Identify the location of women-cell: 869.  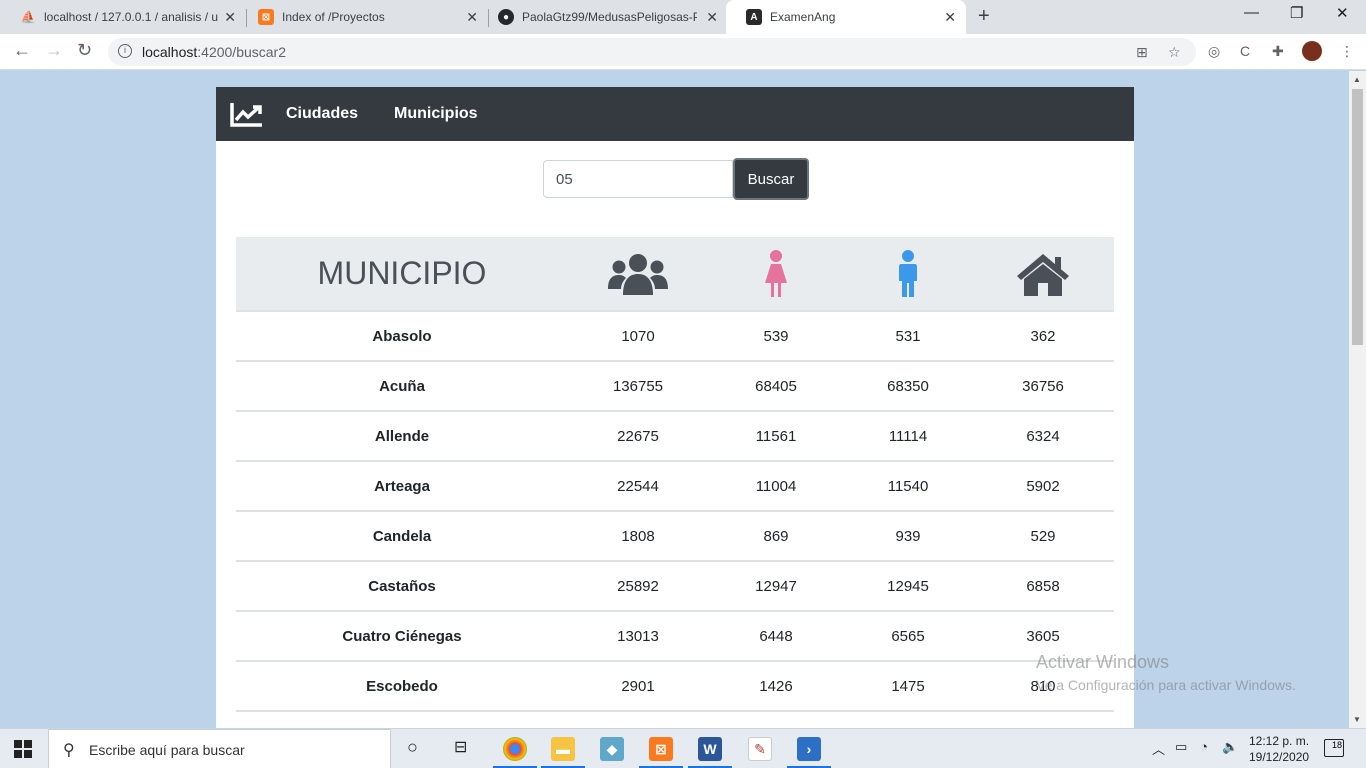
(776, 536).